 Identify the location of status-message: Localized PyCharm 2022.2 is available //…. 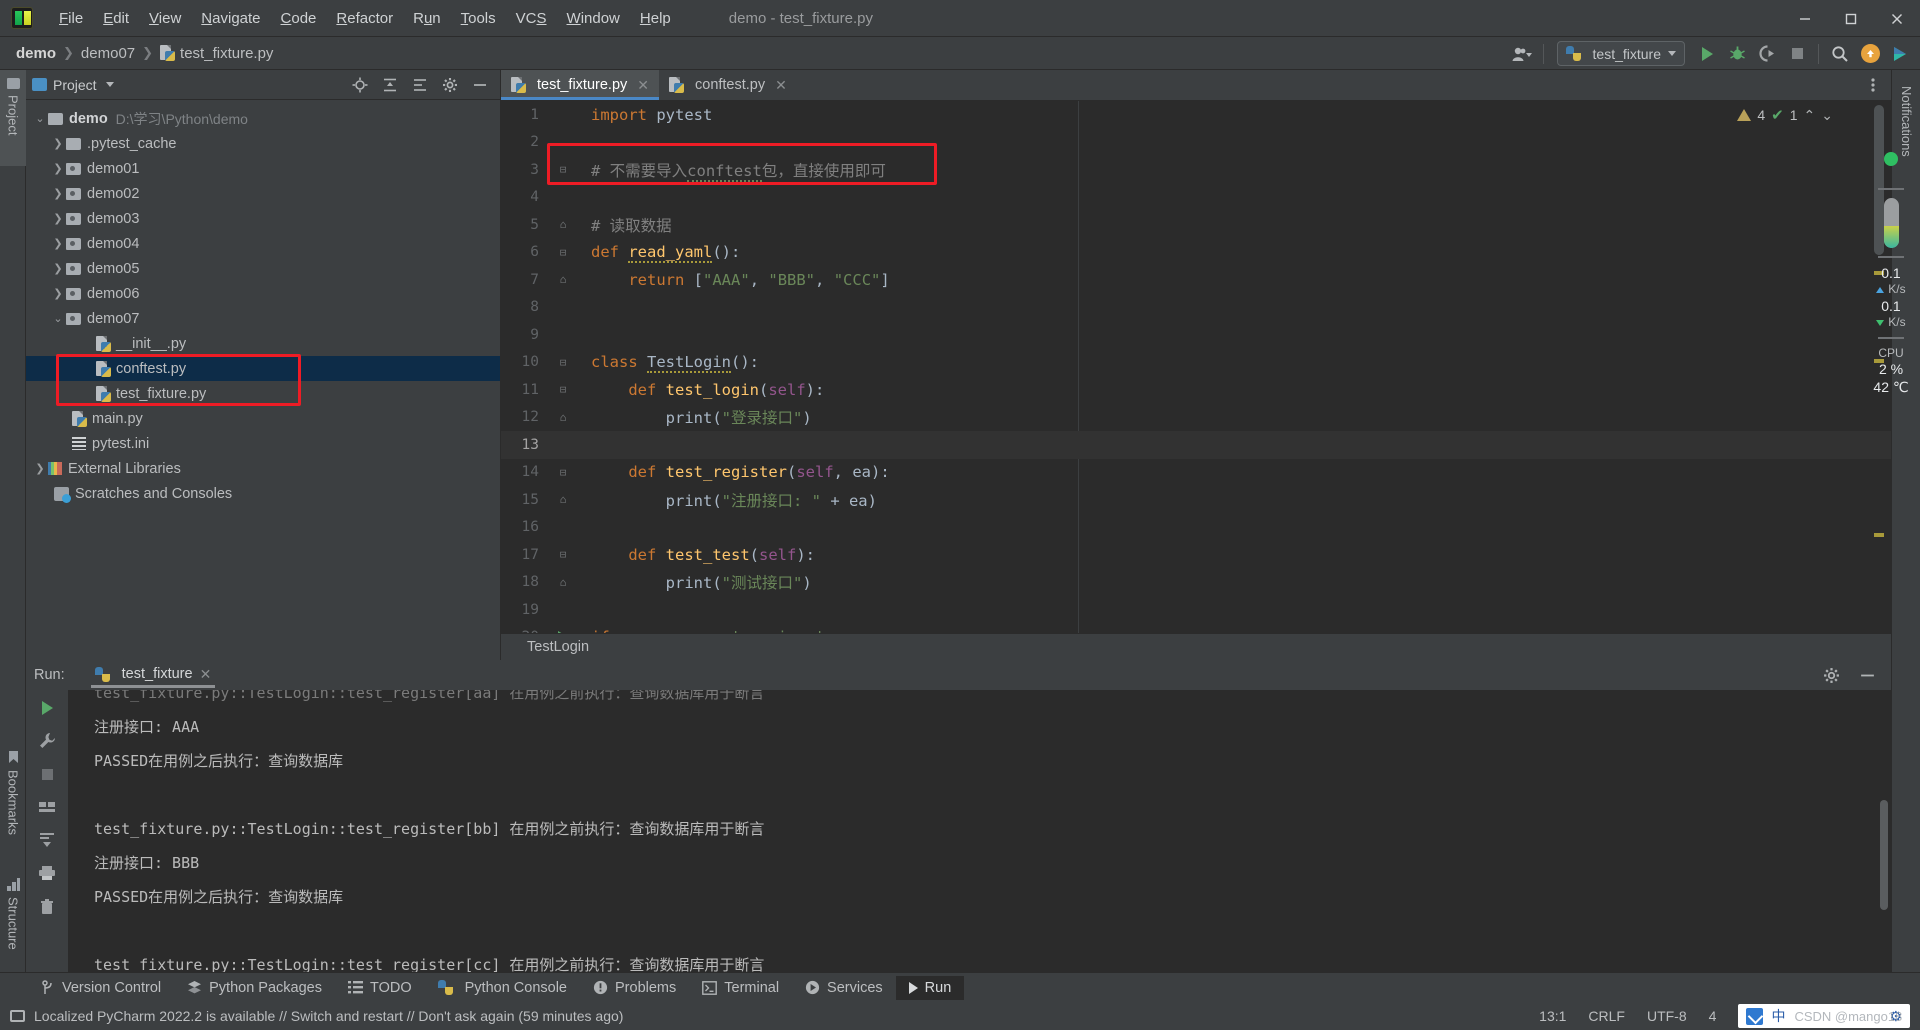
(328, 1016).